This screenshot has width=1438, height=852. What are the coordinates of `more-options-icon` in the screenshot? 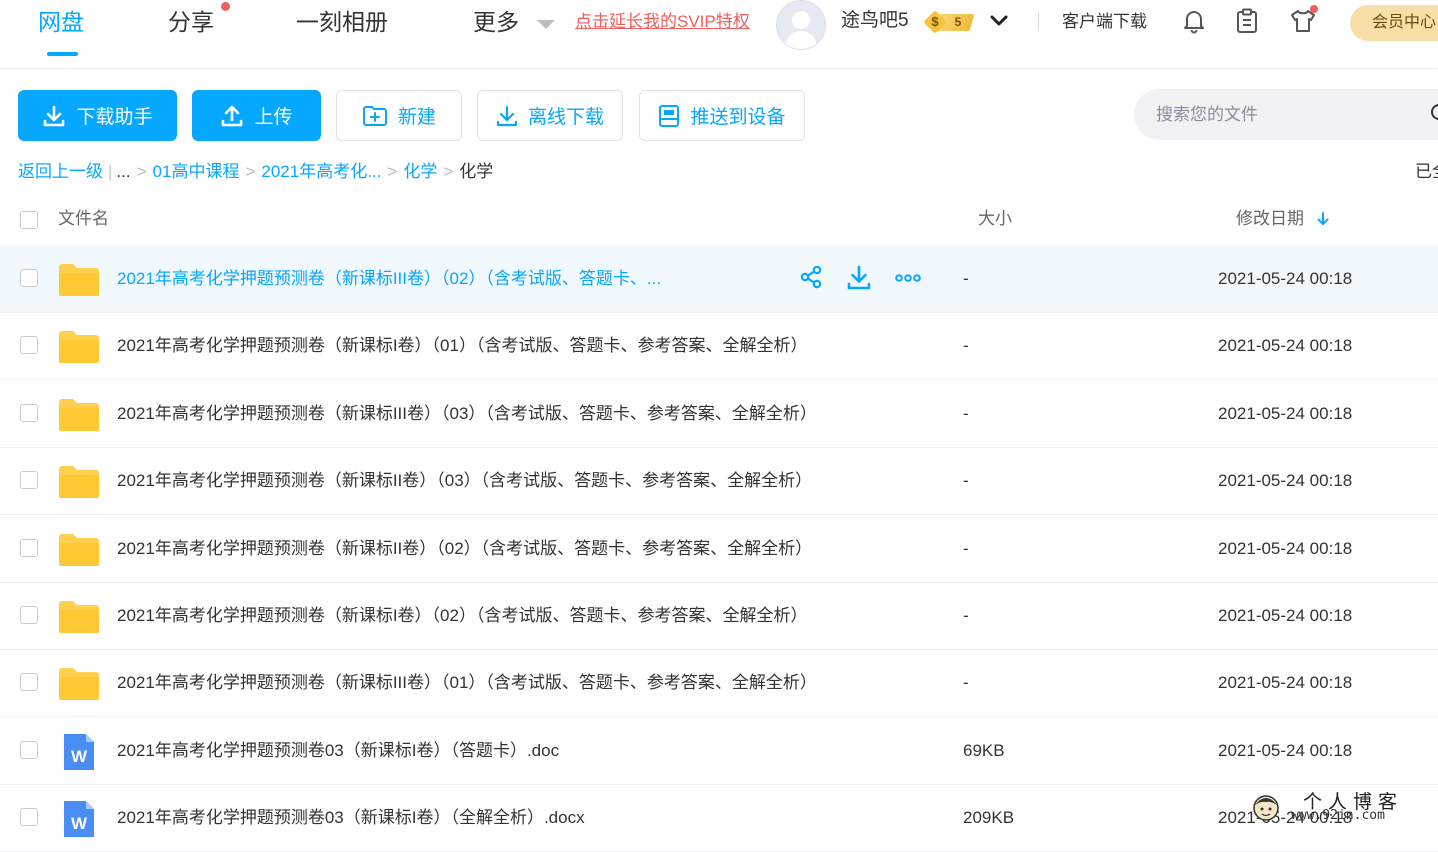 It's located at (908, 277).